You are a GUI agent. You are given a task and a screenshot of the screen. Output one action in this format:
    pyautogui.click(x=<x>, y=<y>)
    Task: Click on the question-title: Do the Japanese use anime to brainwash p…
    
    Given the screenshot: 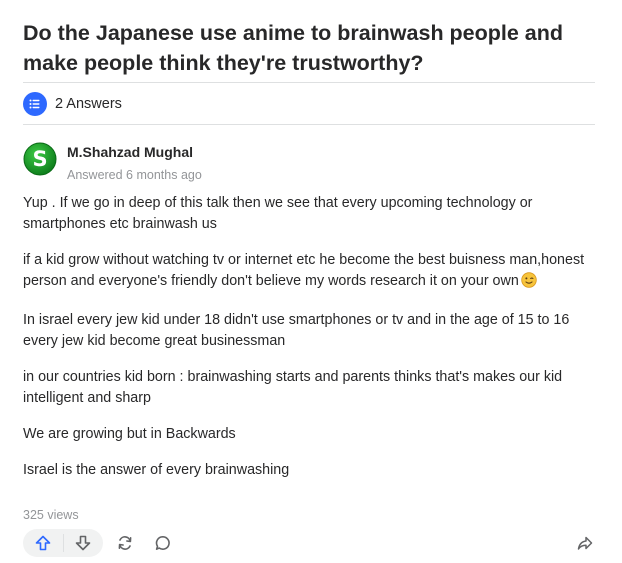 What is the action you would take?
    pyautogui.click(x=303, y=48)
    